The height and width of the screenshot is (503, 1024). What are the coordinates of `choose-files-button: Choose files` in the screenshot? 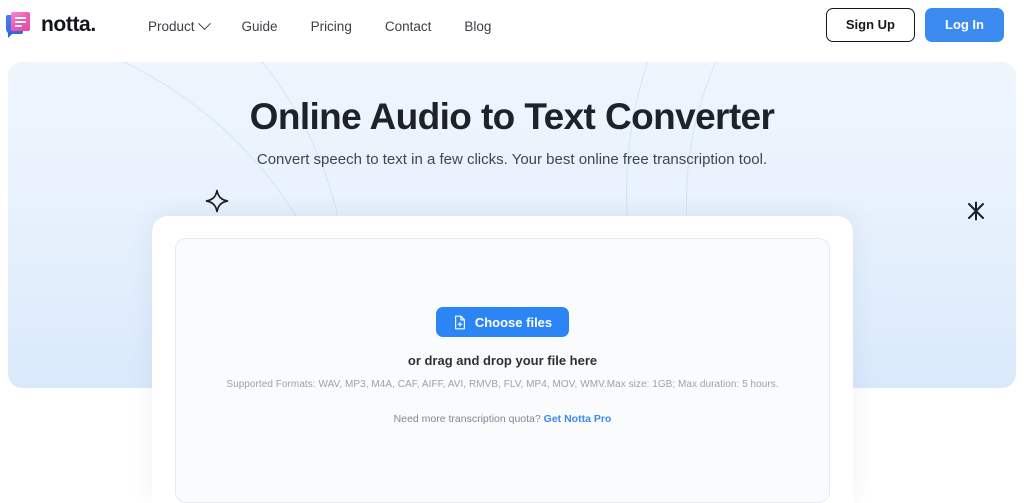 It's located at (502, 322).